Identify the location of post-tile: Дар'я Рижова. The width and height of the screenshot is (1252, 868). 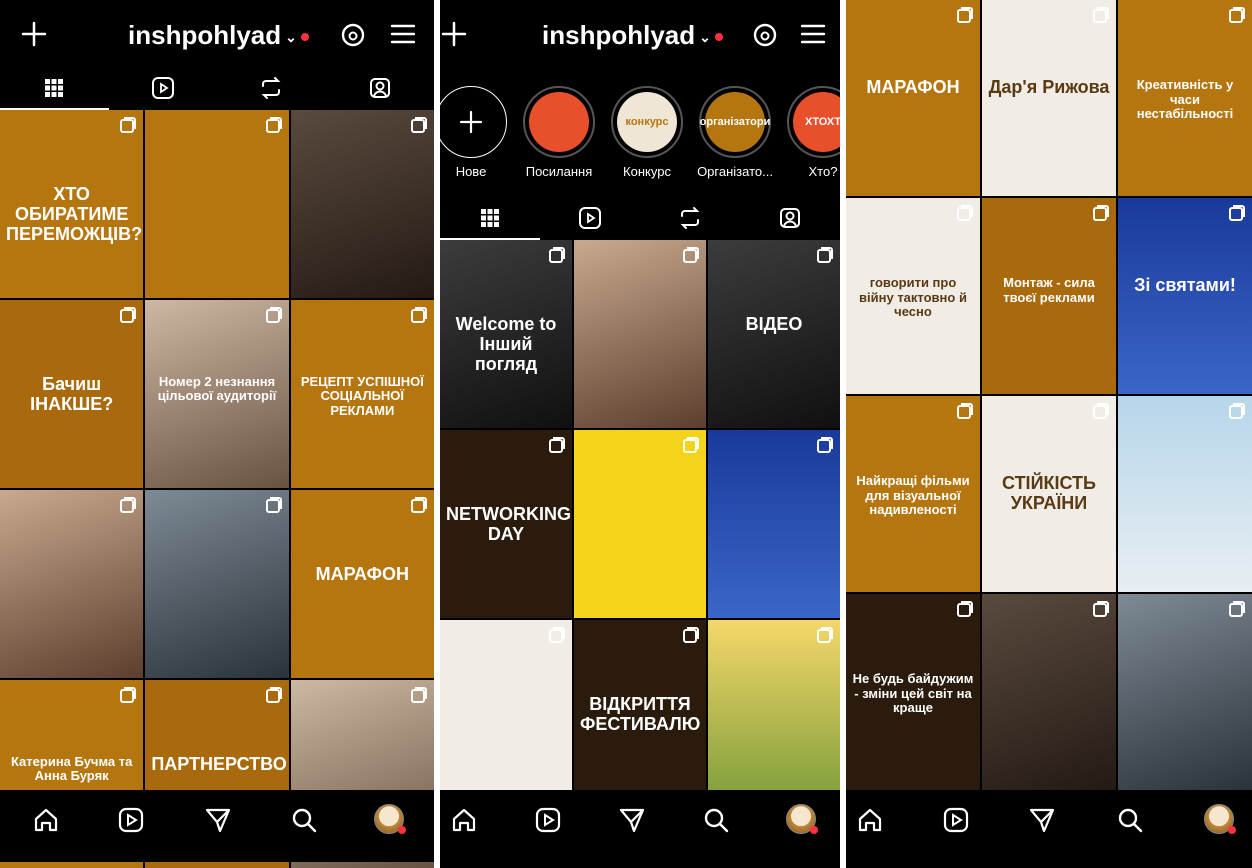
(1049, 98).